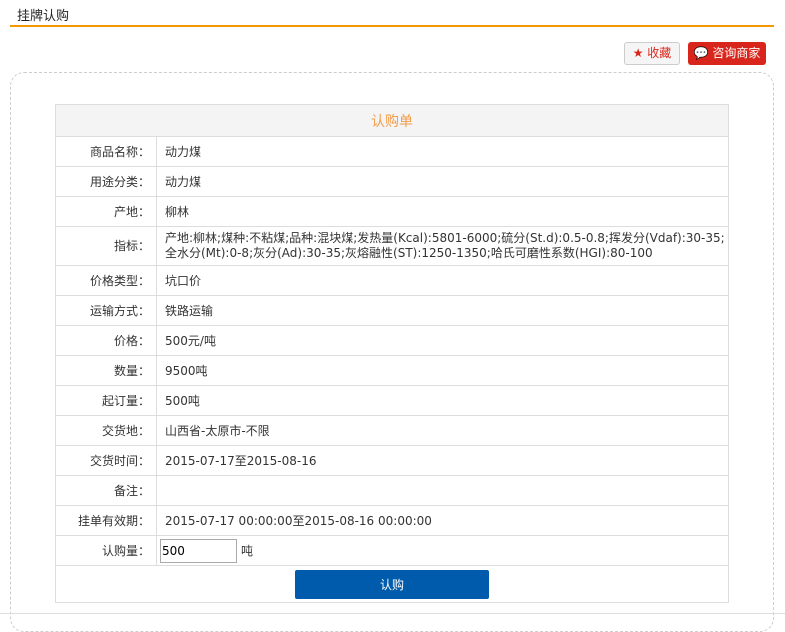 The image size is (785, 632). Describe the element at coordinates (652, 53) in the screenshot. I see `favorite-button: ★ 收藏` at that location.